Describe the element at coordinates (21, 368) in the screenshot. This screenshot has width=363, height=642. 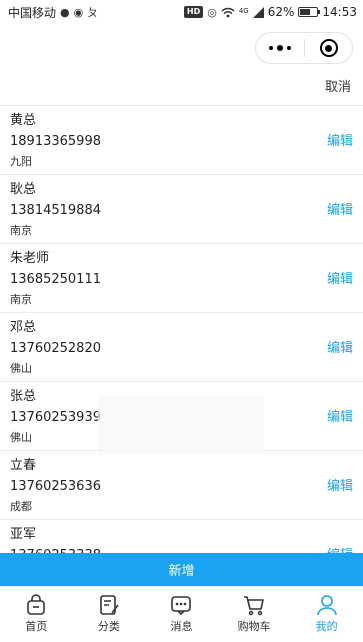
I see `contact-city: 佛山` at that location.